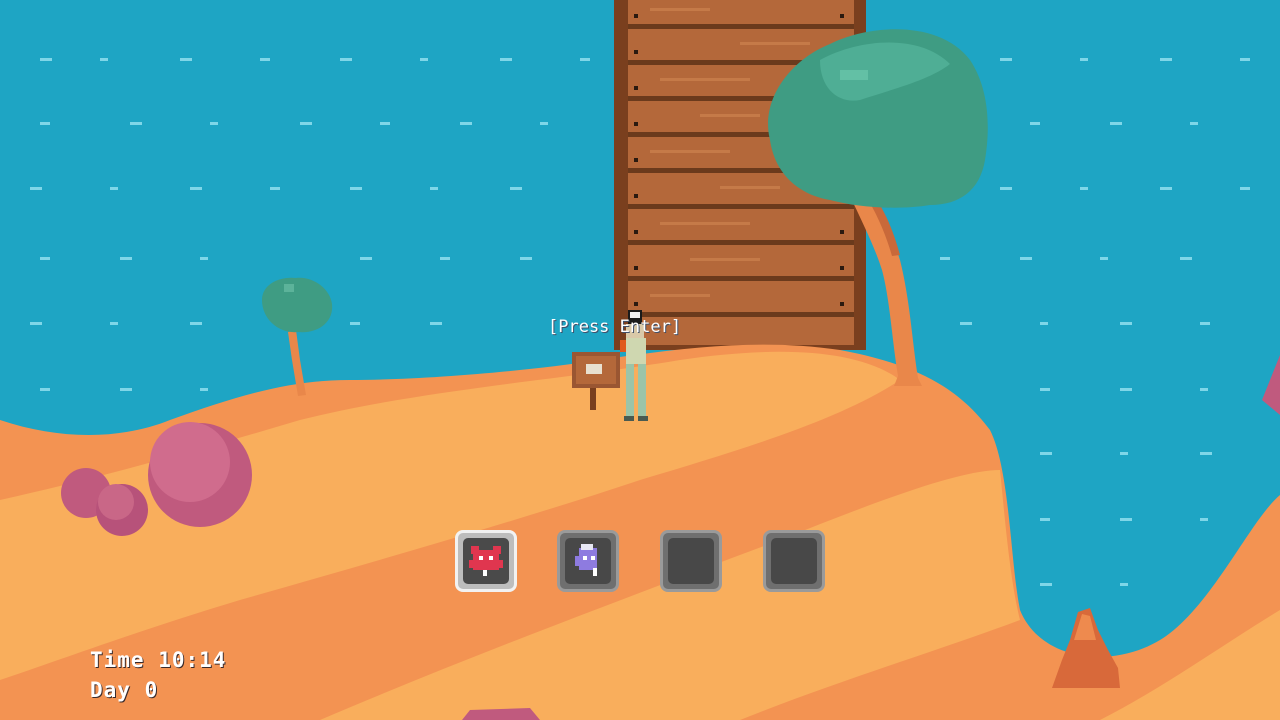 This screenshot has width=1280, height=720. What do you see at coordinates (158, 660) in the screenshot?
I see `time-display: Time 10:14` at bounding box center [158, 660].